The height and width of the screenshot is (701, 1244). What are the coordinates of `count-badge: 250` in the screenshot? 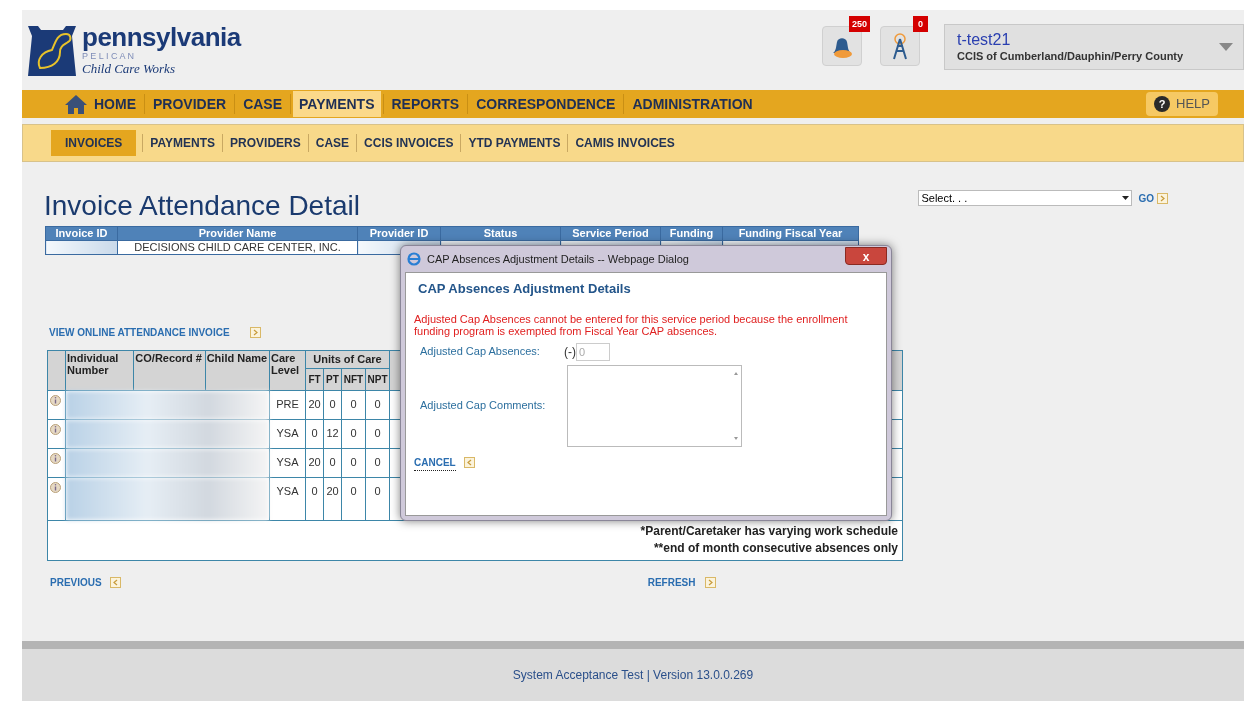 It's located at (859, 24).